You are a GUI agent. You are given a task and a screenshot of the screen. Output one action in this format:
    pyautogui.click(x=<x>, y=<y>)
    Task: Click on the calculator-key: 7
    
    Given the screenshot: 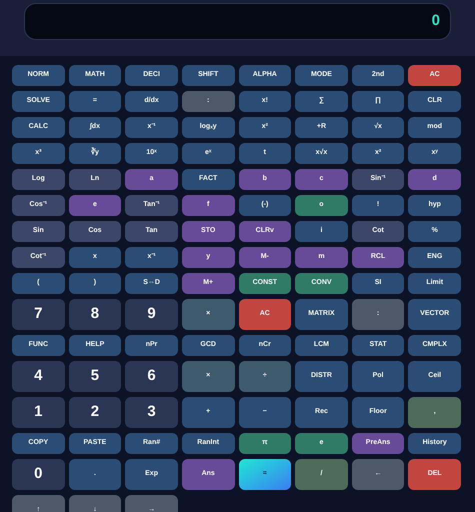 What is the action you would take?
    pyautogui.click(x=38, y=314)
    